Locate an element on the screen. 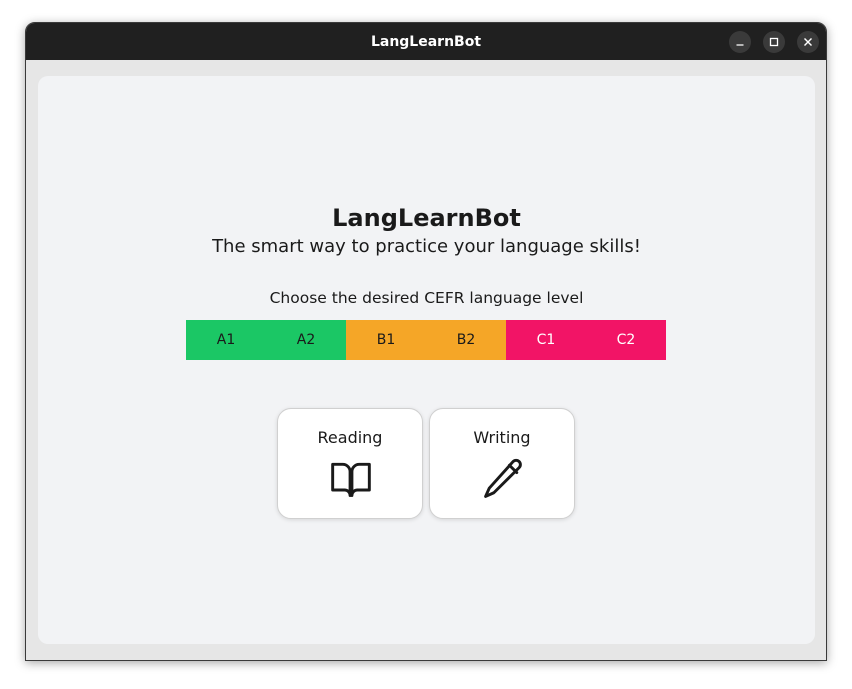 The image size is (852, 689). maximize-icon is located at coordinates (774, 42).